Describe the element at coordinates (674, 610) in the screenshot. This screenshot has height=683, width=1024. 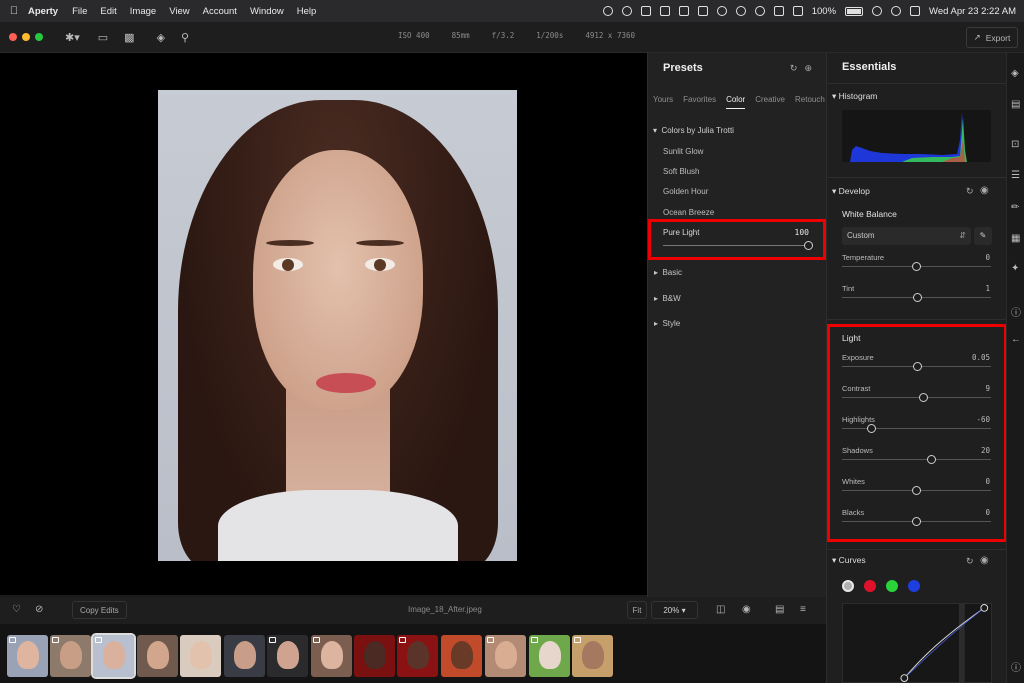
I see `zoom-dropdown: 20% ▾` at that location.